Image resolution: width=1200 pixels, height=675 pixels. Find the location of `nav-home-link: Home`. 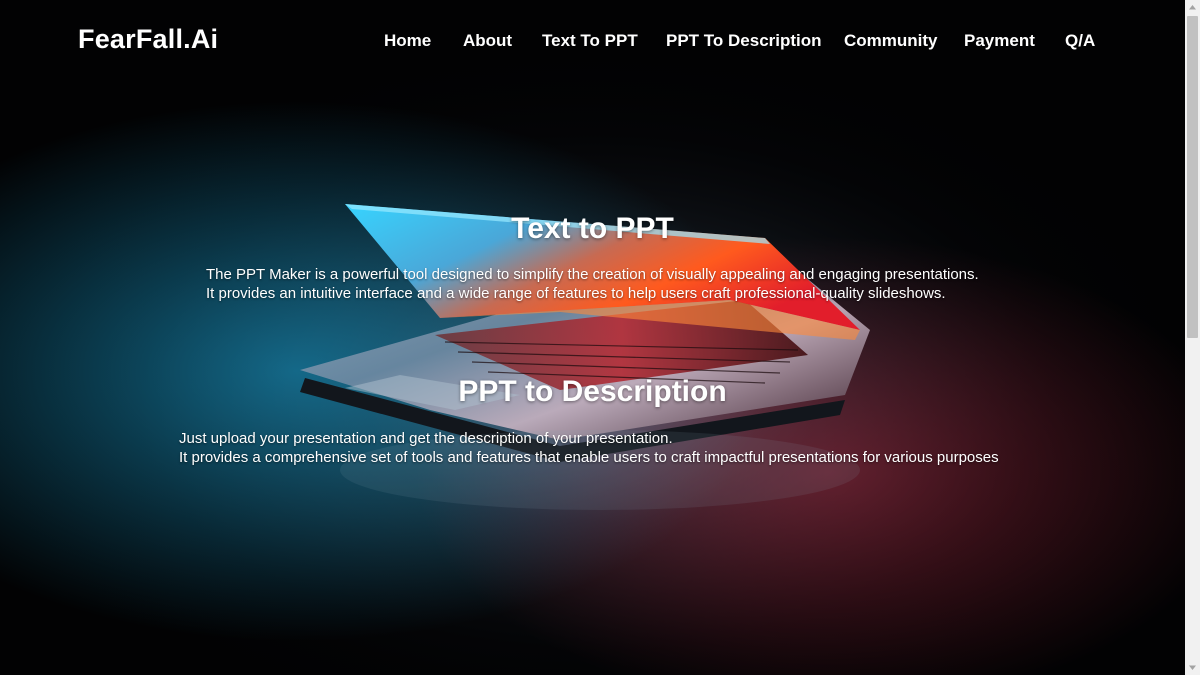

nav-home-link: Home is located at coordinates (407, 41).